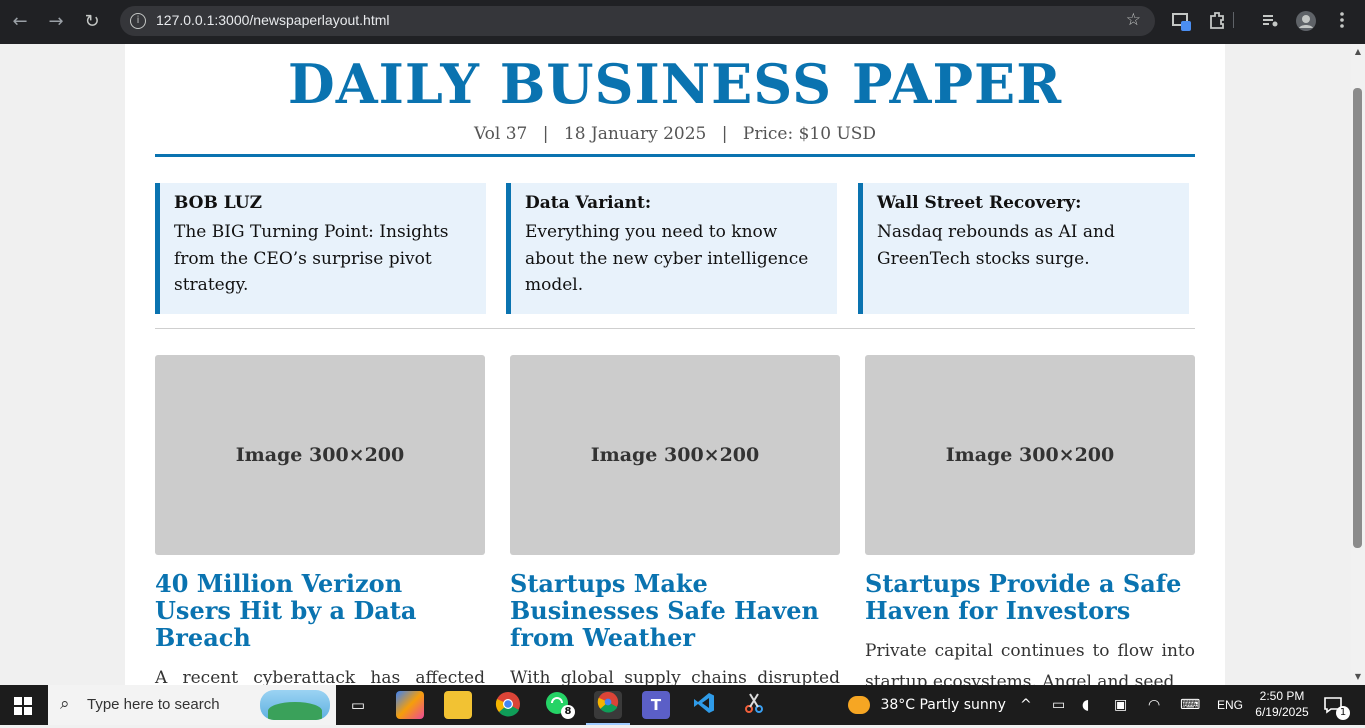 This screenshot has height=728, width=1365. What do you see at coordinates (458, 705) in the screenshot?
I see `file-explorer-icon` at bounding box center [458, 705].